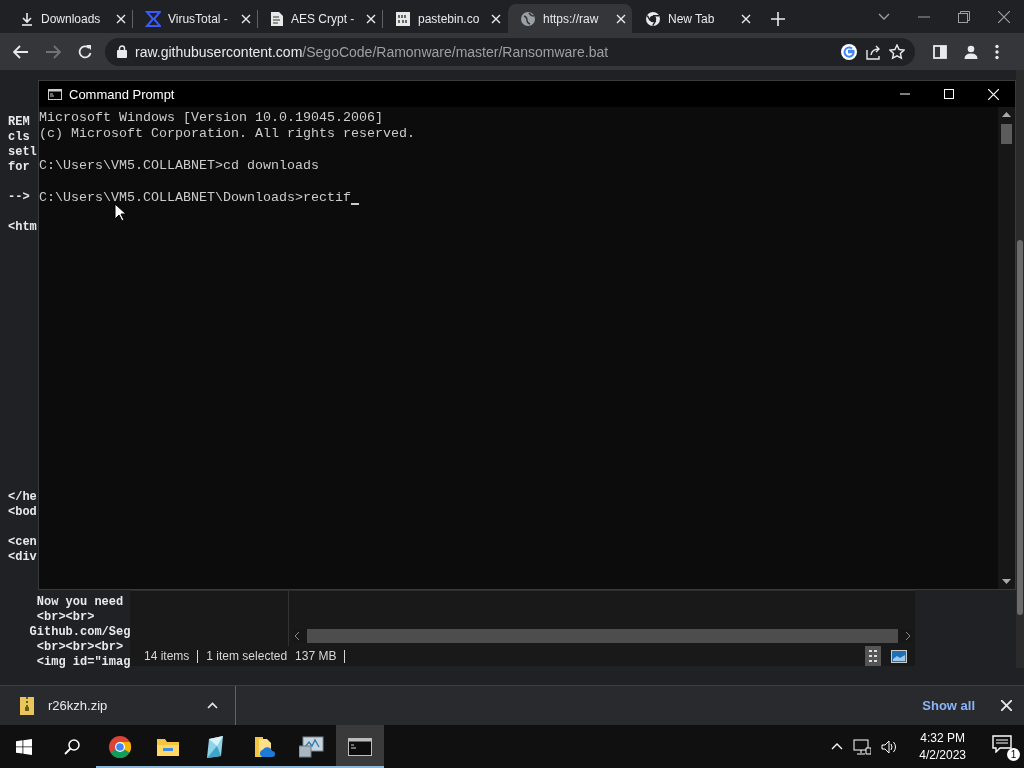 The image size is (1024, 768). Describe the element at coordinates (899, 656) in the screenshot. I see `large-icons-view-icon` at that location.